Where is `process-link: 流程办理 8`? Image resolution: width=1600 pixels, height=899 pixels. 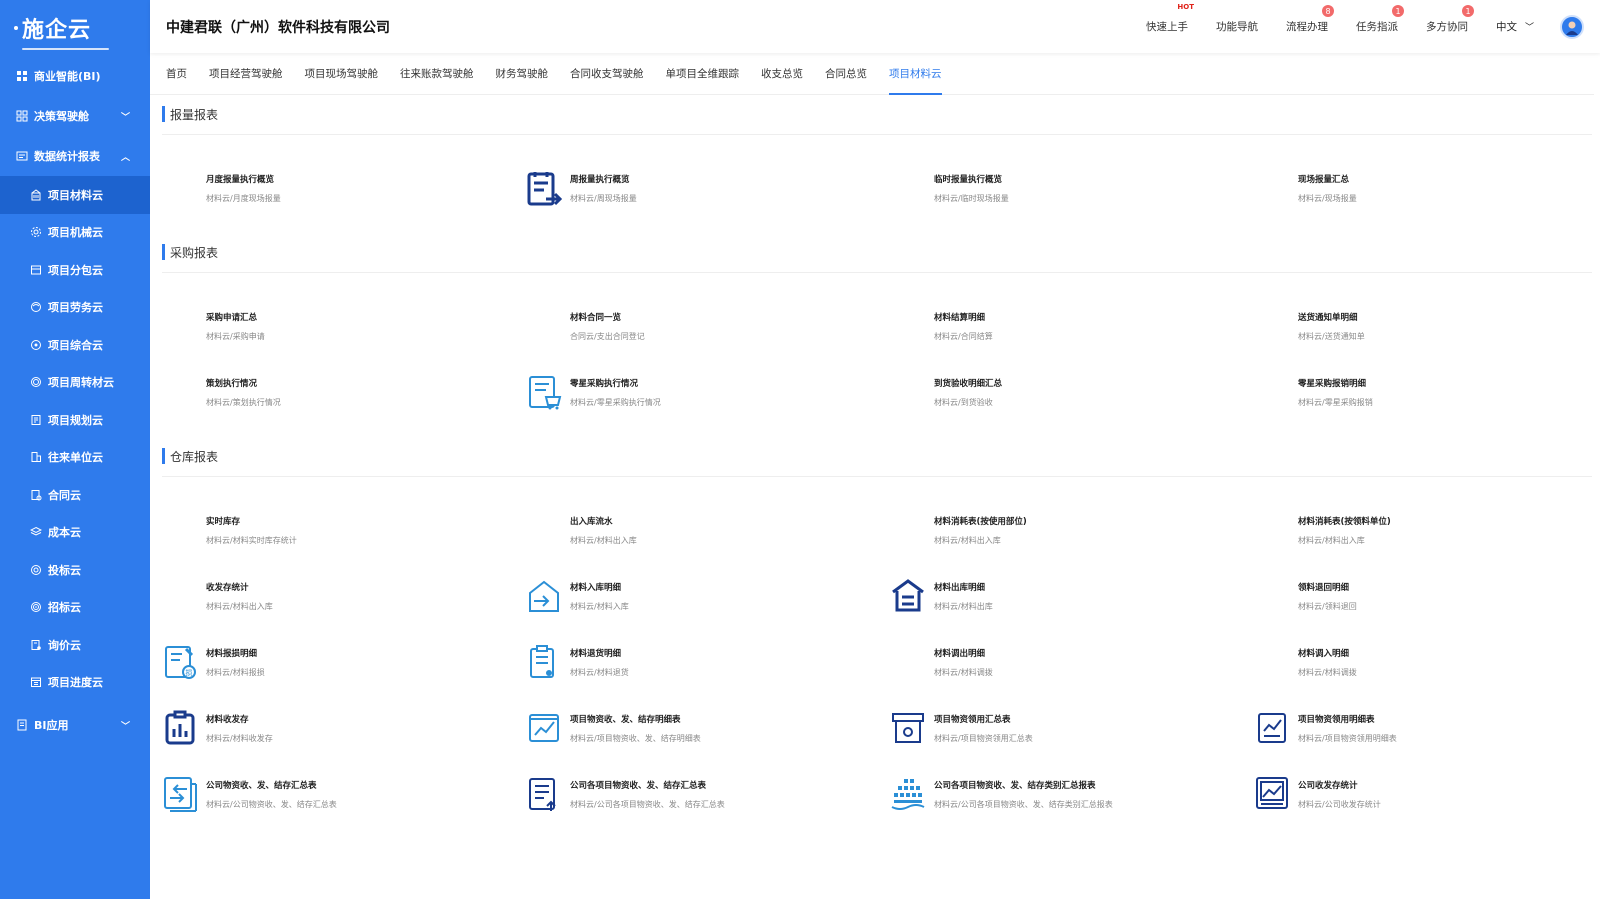 process-link: 流程办理 8 is located at coordinates (1310, 19).